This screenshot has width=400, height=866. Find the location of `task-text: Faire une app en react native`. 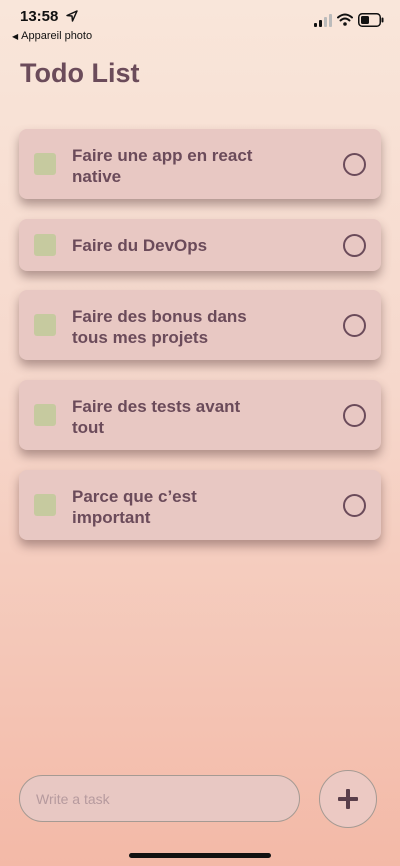

task-text: Faire une app en react native is located at coordinates (162, 166).